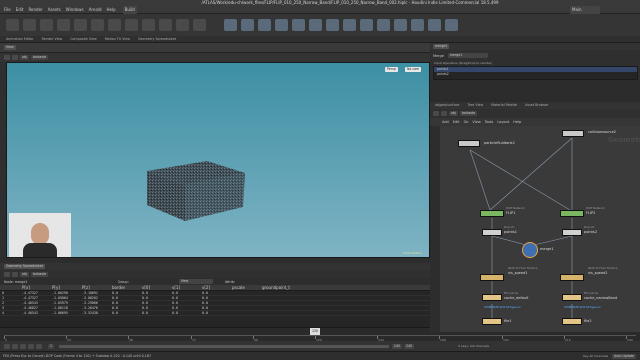 Image resolution: width=640 pixels, height=360 pixels. Describe the element at coordinates (530, 250) in the screenshot. I see `node-merge1` at that location.